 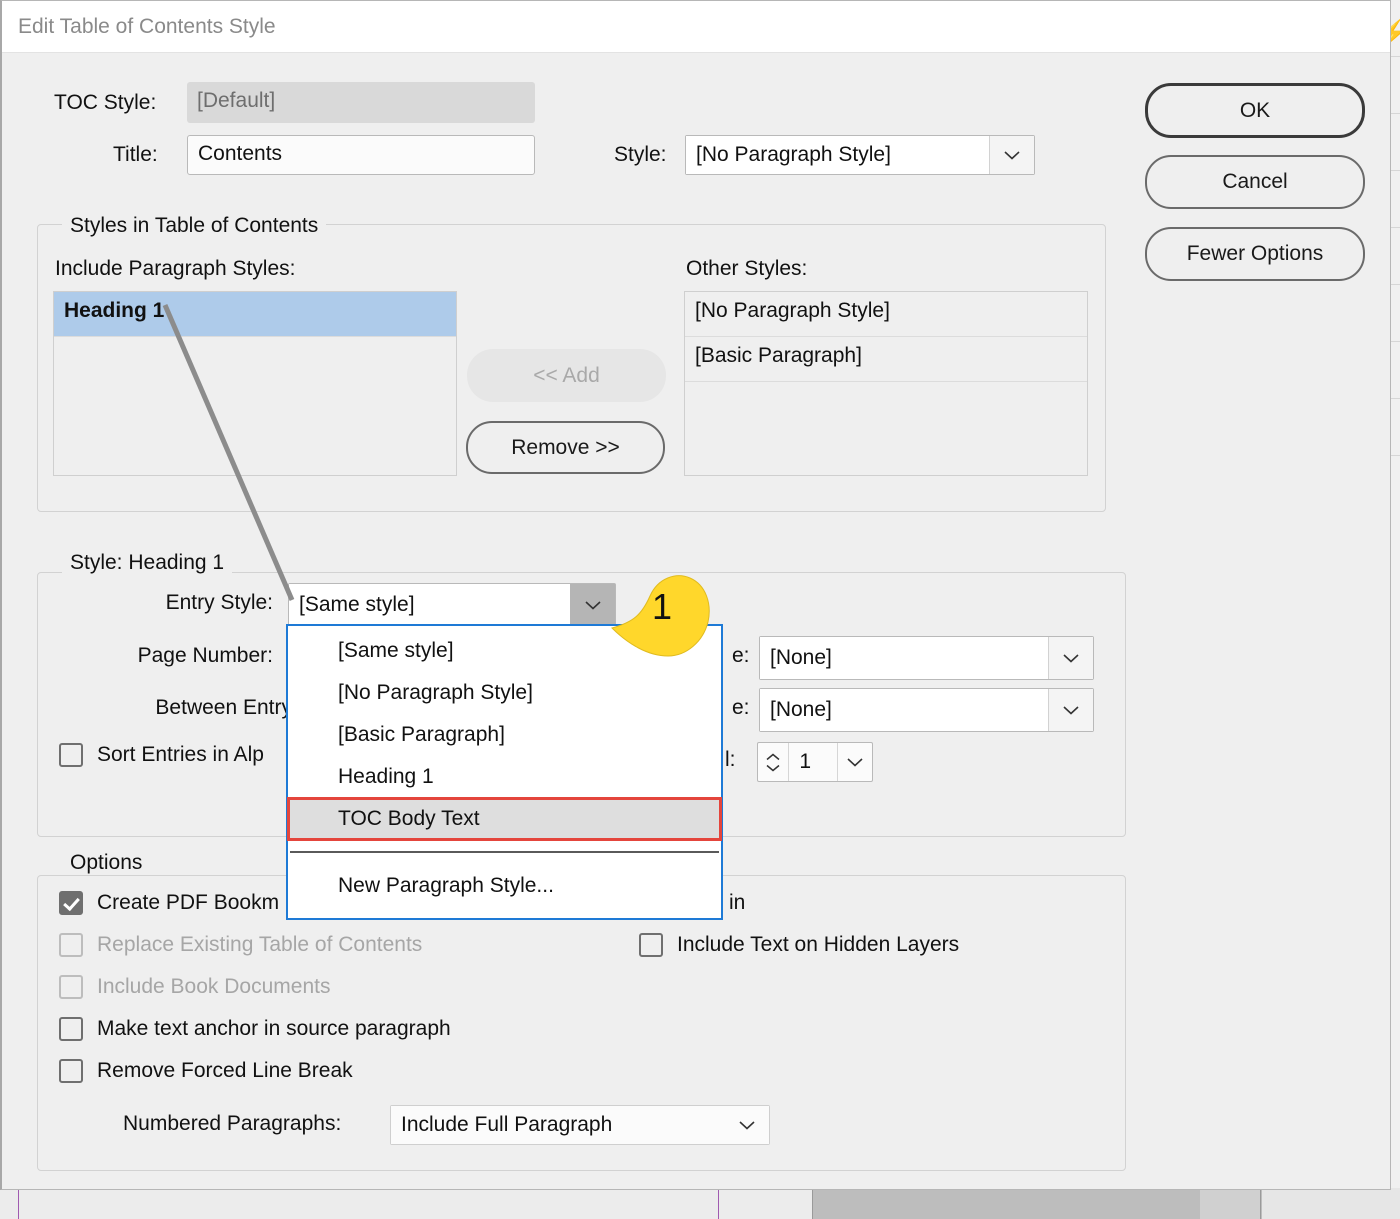 I want to click on create-pdf-bookmarks-label-tail: in, so click(x=737, y=902).